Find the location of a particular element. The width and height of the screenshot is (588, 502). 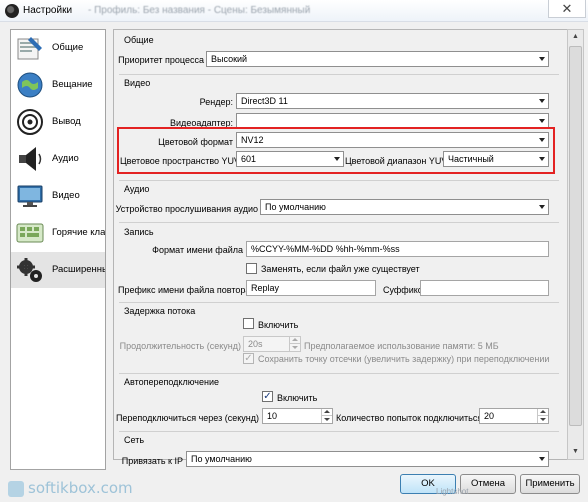

renderer-value: Direct3D 11 is located at coordinates (264, 101).